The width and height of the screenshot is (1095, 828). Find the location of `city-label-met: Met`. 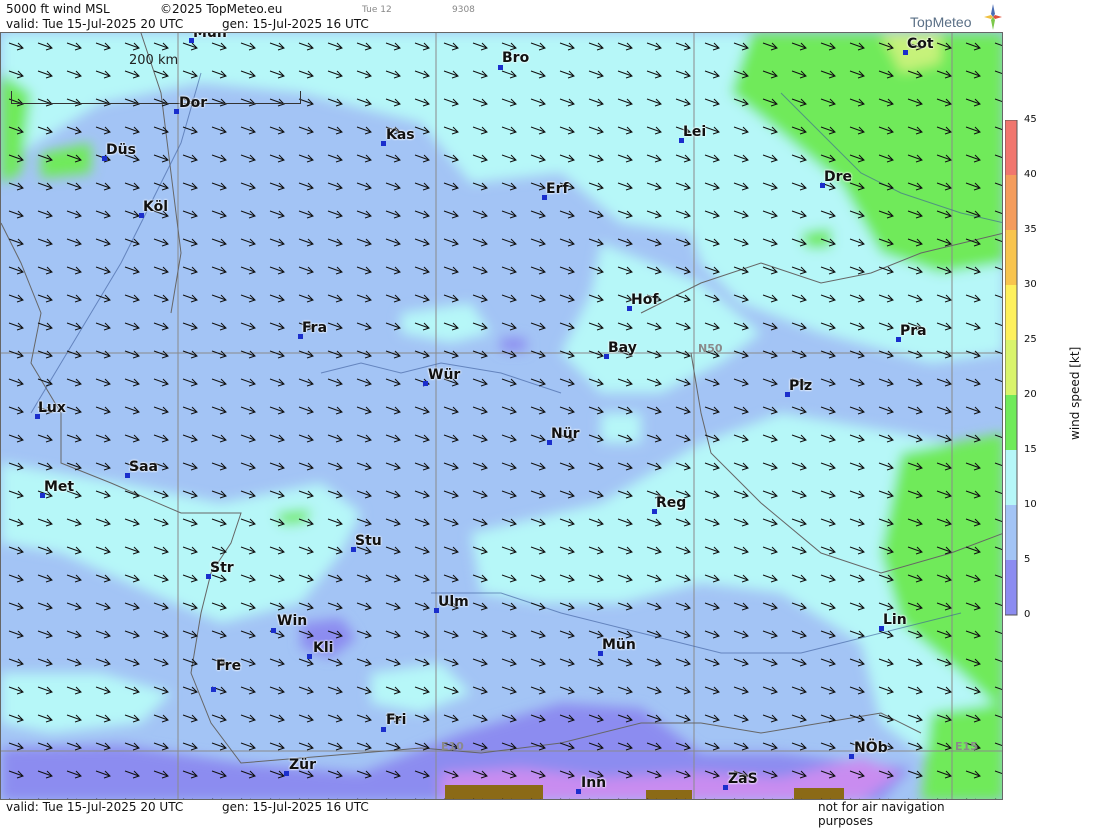

city-label-met: Met is located at coordinates (59, 487).